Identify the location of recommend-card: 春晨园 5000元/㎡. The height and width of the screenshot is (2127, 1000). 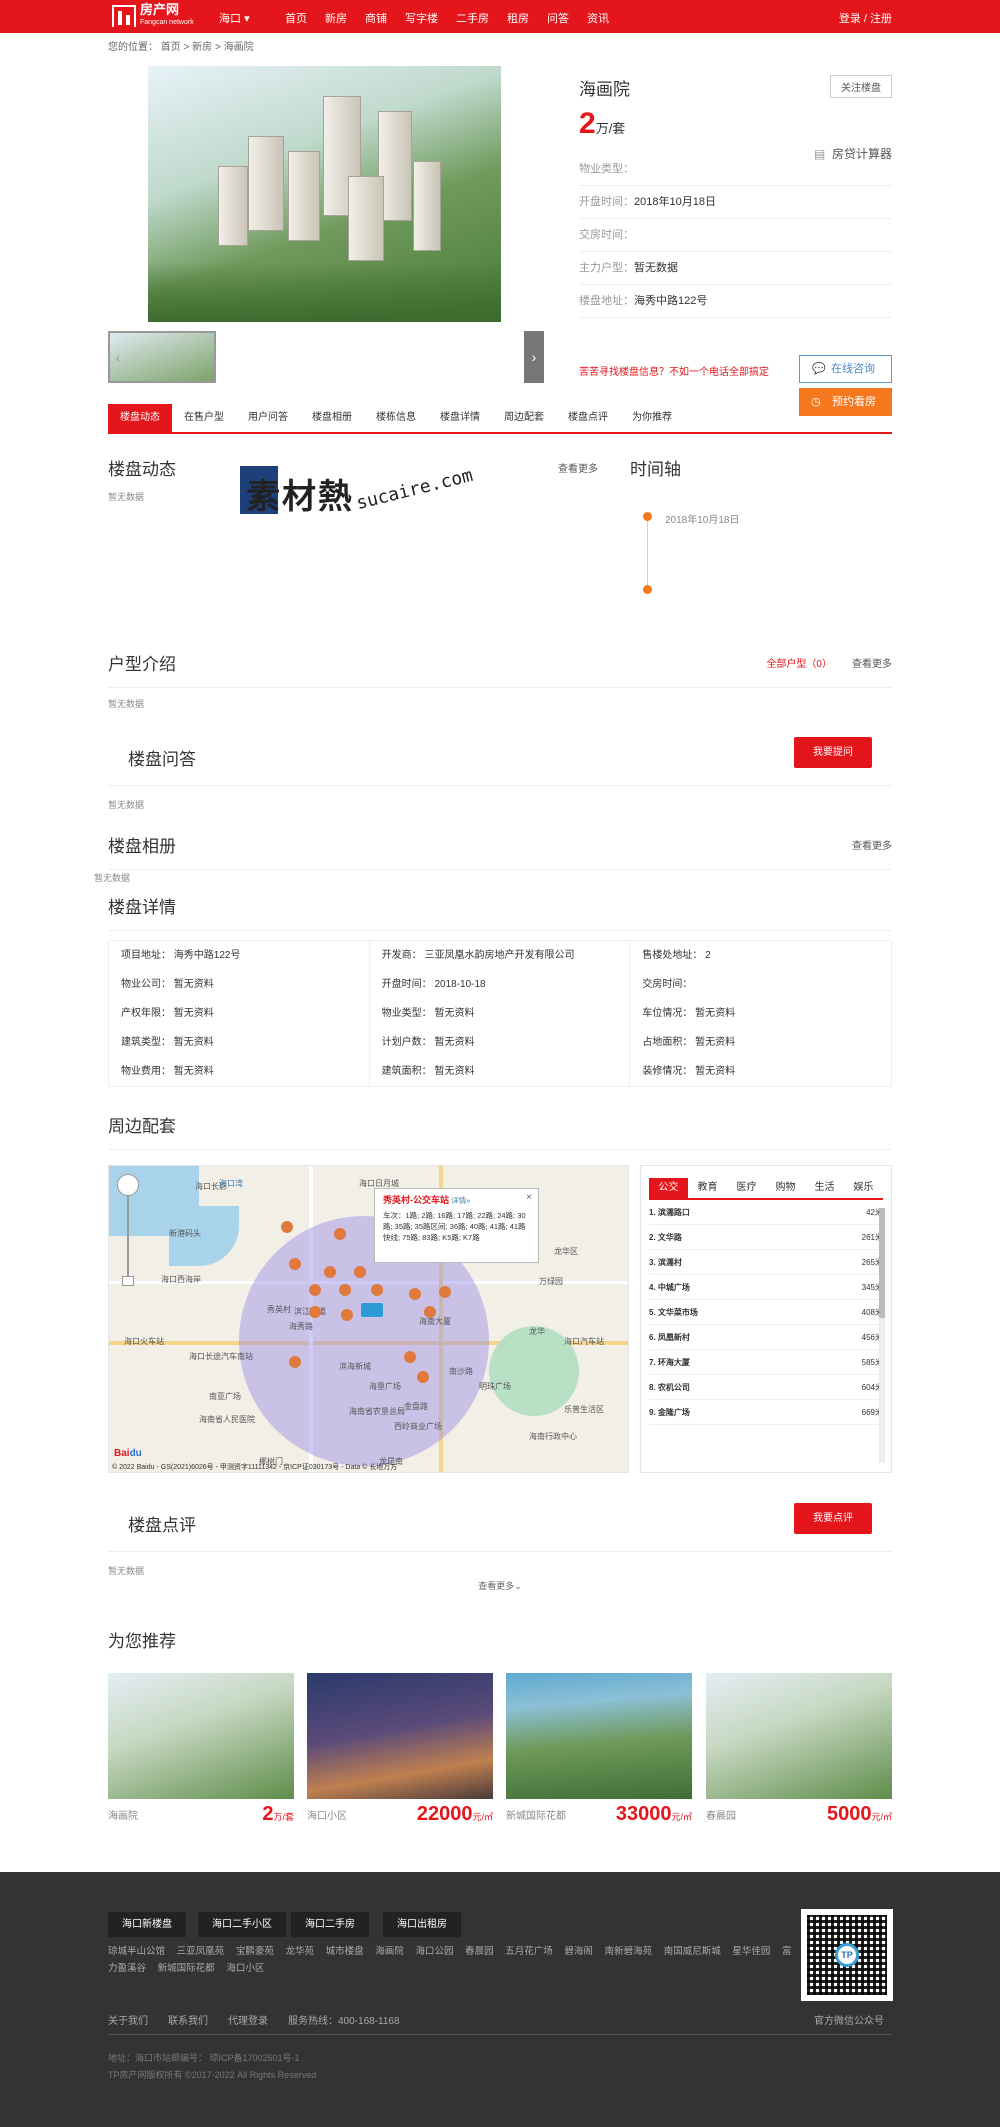
(799, 1749).